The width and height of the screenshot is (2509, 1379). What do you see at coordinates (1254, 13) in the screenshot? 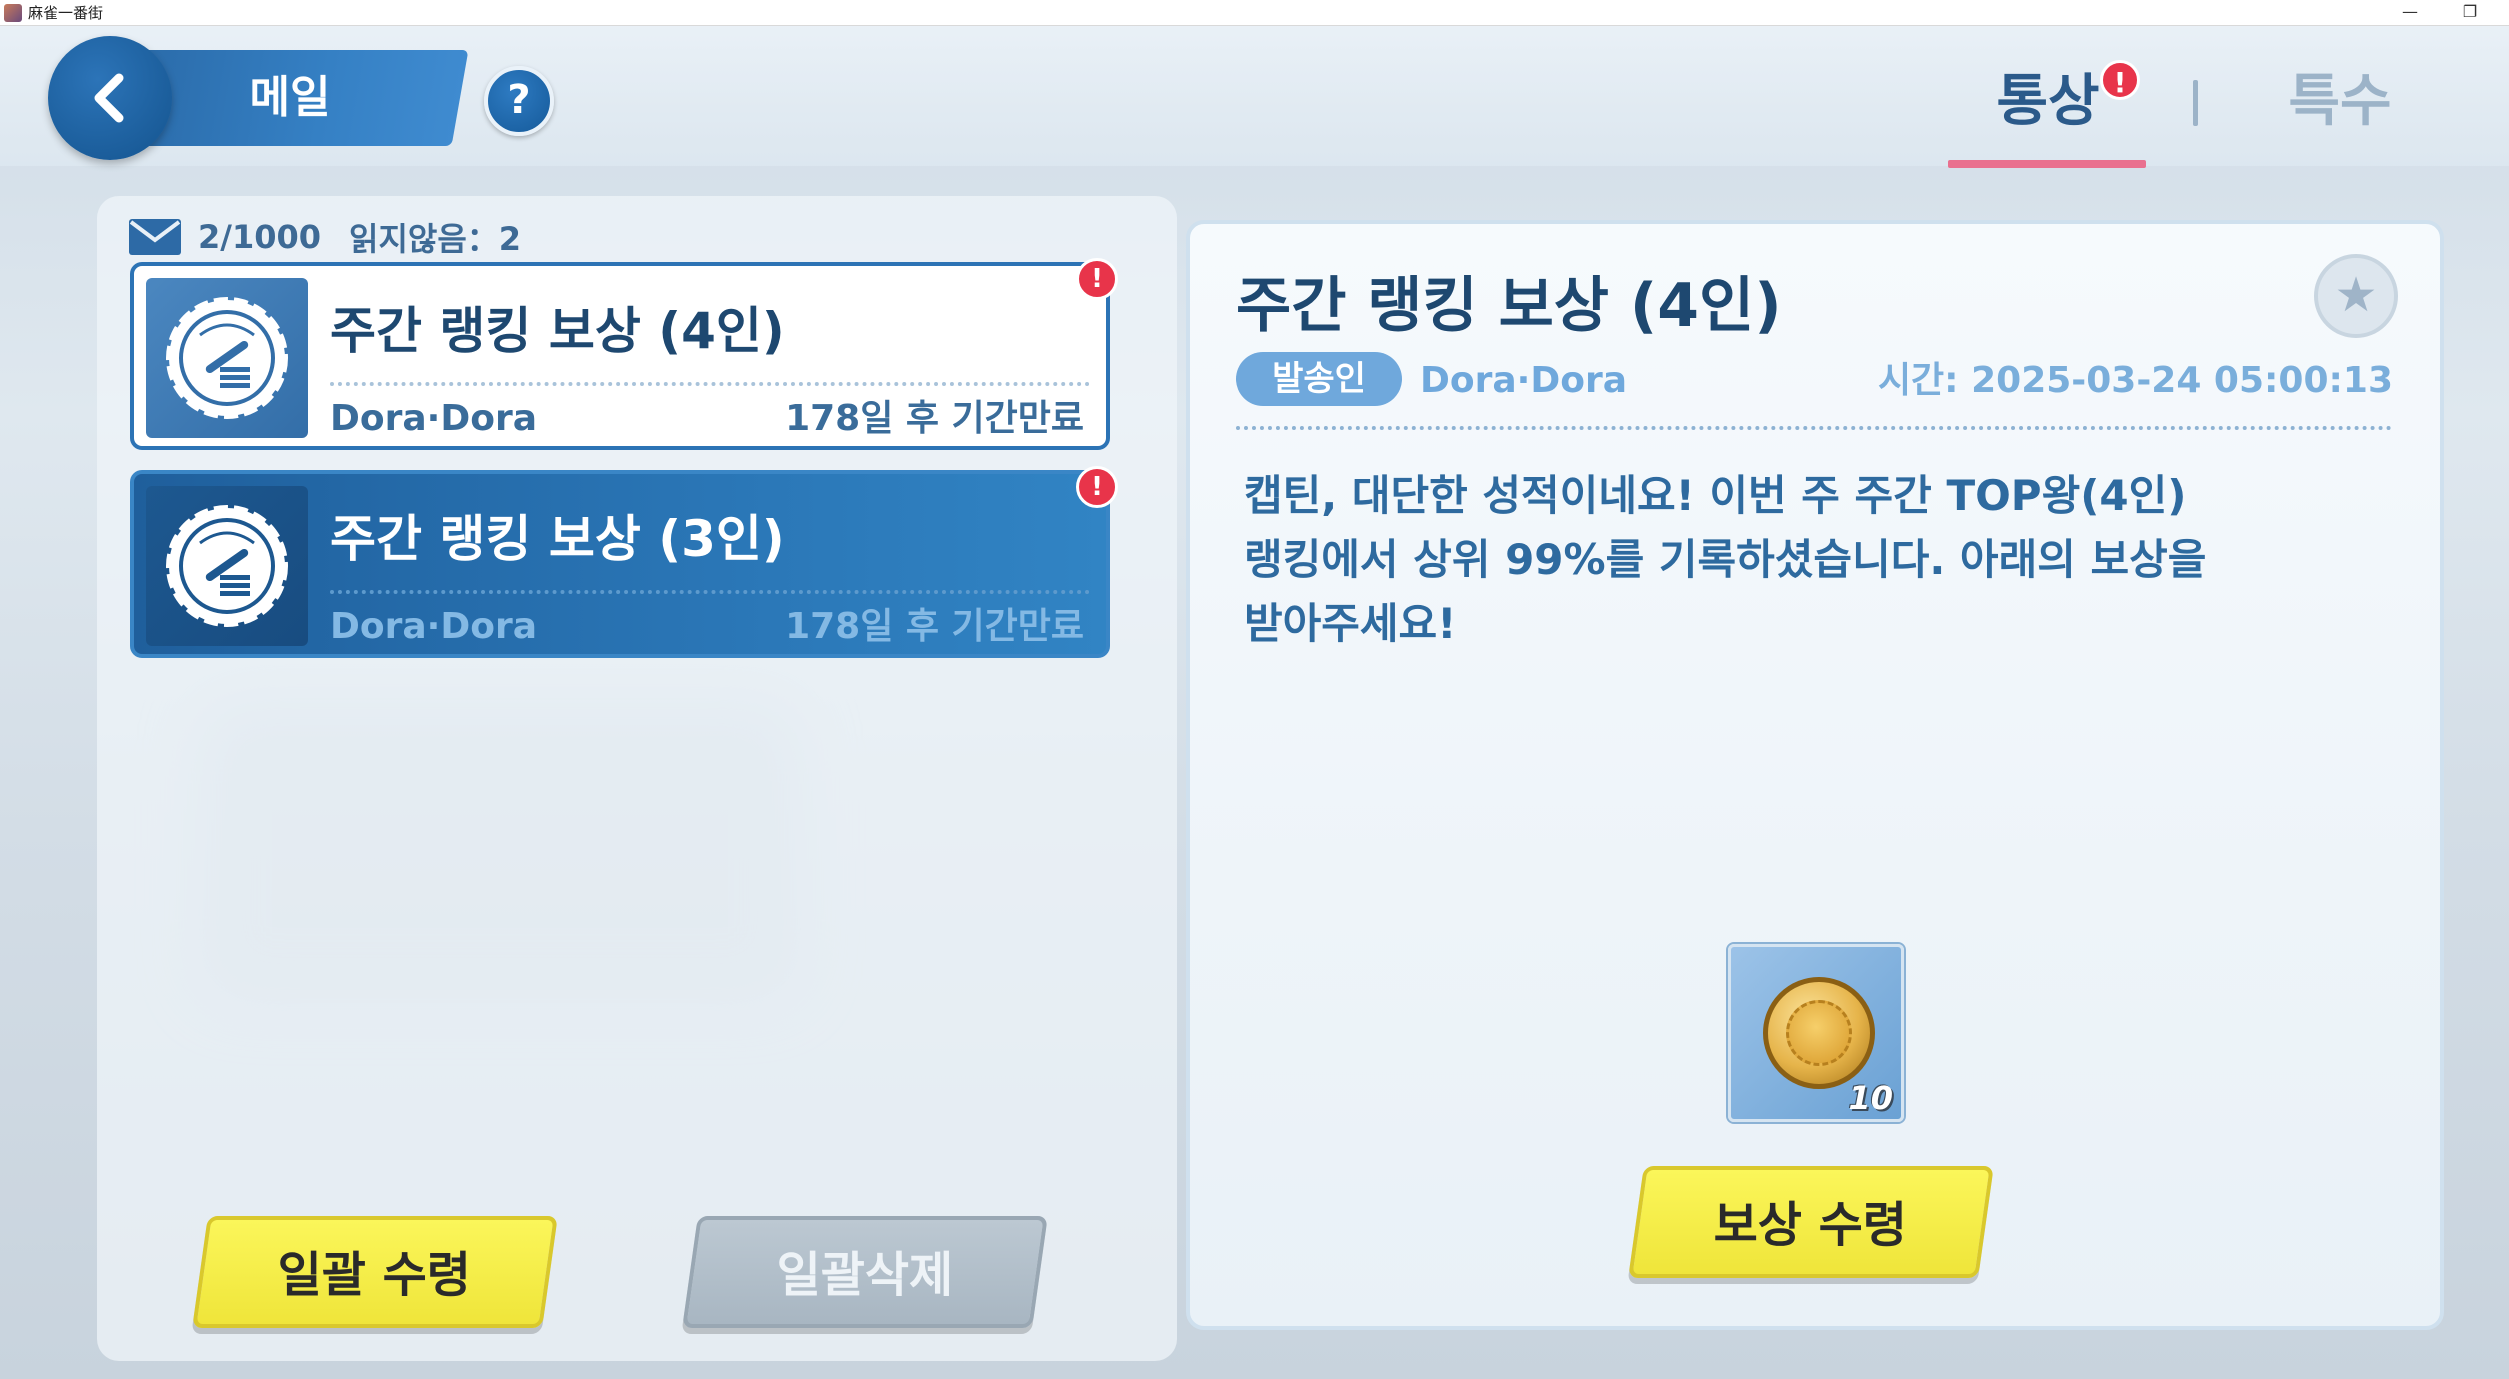
I see `window-titlebar: 麻雀一番街 — ❐` at bounding box center [1254, 13].